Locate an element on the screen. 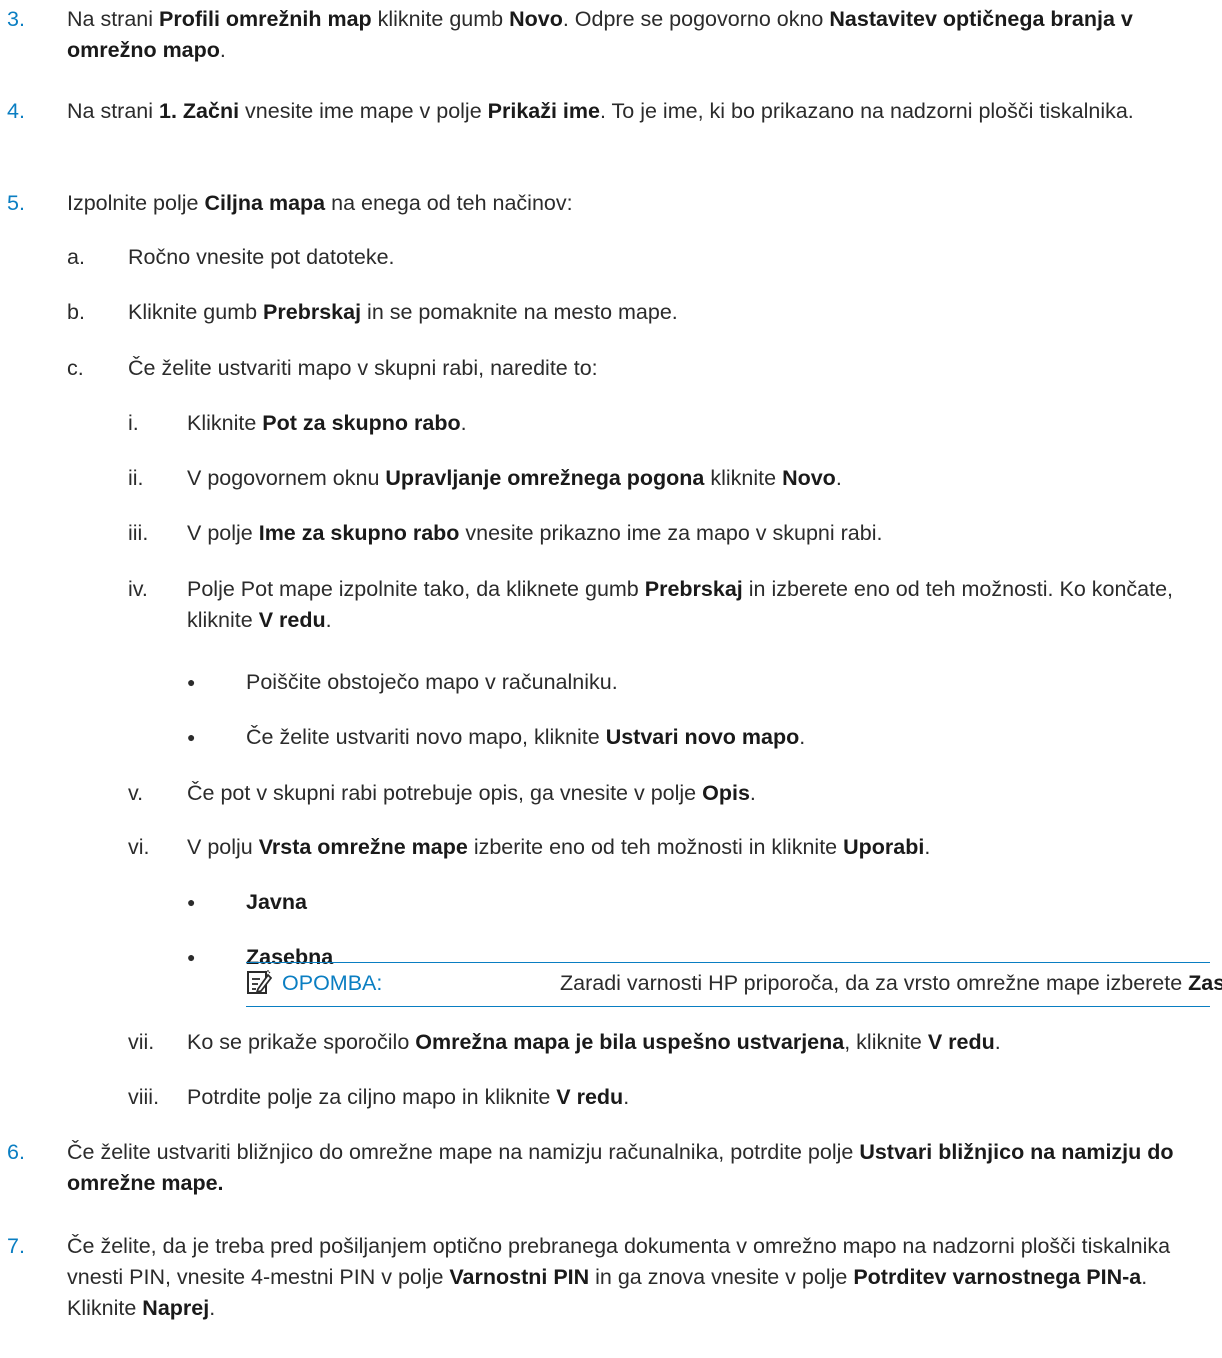 Image resolution: width=1222 pixels, height=1358 pixels. step-number: i. is located at coordinates (133, 423).